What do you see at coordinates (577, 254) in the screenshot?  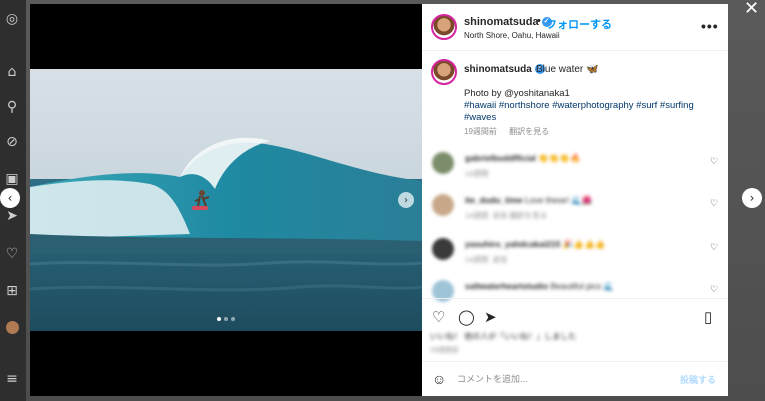 I see `comment-row: yasuhiro_yahdcakai215 🎉👍👍👍 14週間 返信 ♡` at bounding box center [577, 254].